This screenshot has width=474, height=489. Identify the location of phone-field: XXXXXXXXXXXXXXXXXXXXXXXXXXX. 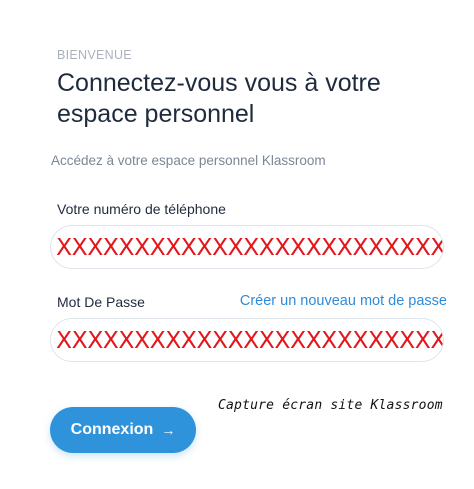
(247, 247).